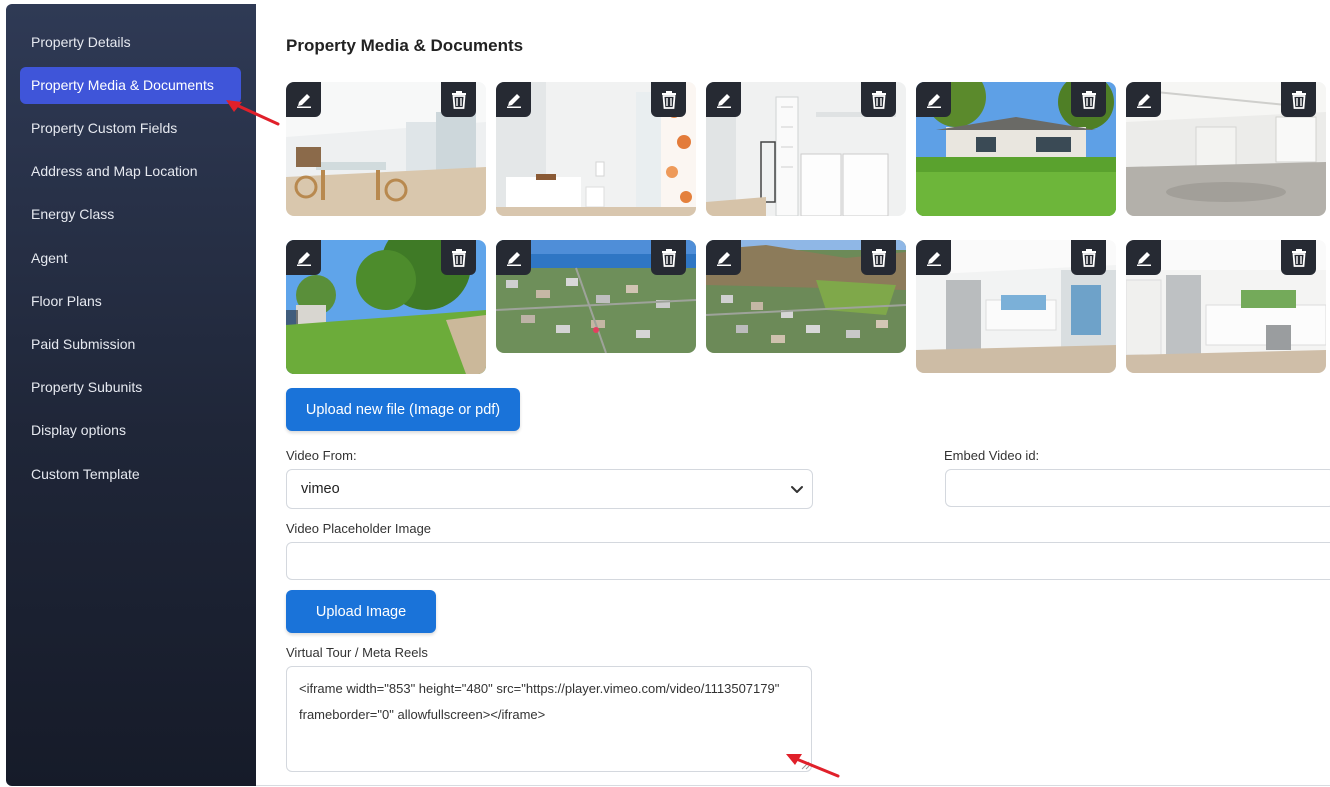  Describe the element at coordinates (808, 561) in the screenshot. I see `video-placeholder-input` at that location.